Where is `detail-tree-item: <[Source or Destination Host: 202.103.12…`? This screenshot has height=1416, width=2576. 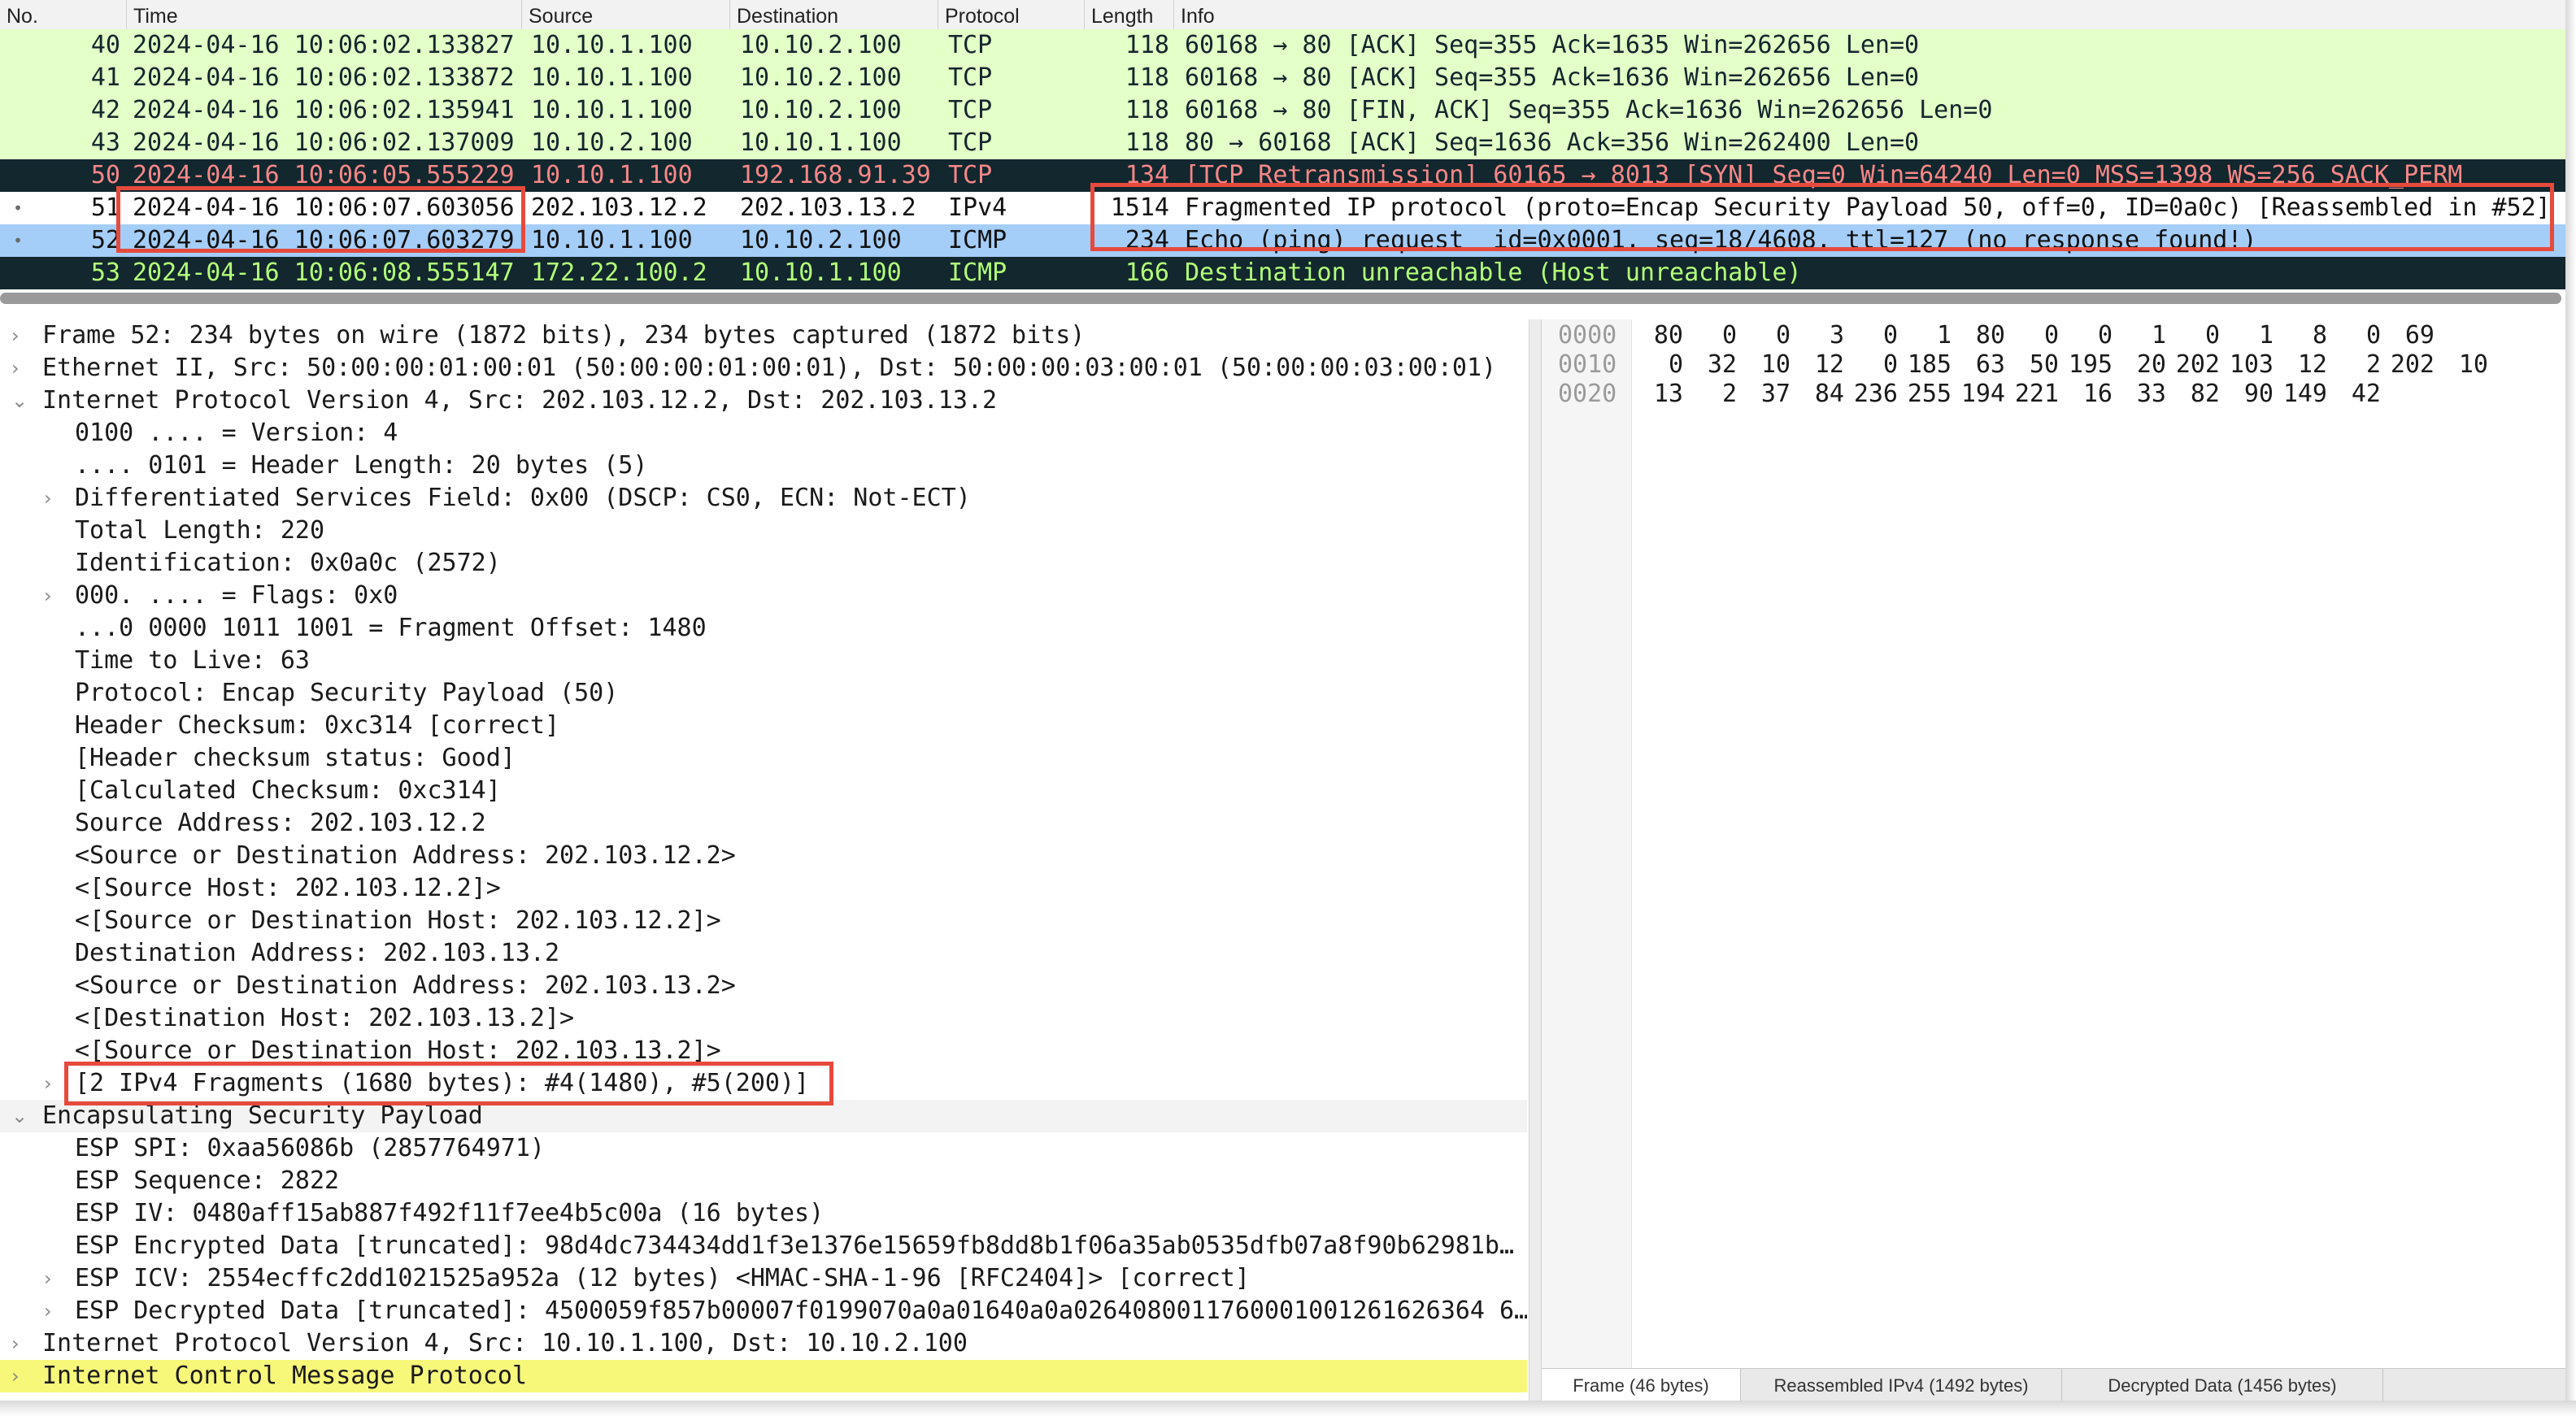
detail-tree-item: <[Source or Destination Host: 202.103.12… is located at coordinates (764, 921).